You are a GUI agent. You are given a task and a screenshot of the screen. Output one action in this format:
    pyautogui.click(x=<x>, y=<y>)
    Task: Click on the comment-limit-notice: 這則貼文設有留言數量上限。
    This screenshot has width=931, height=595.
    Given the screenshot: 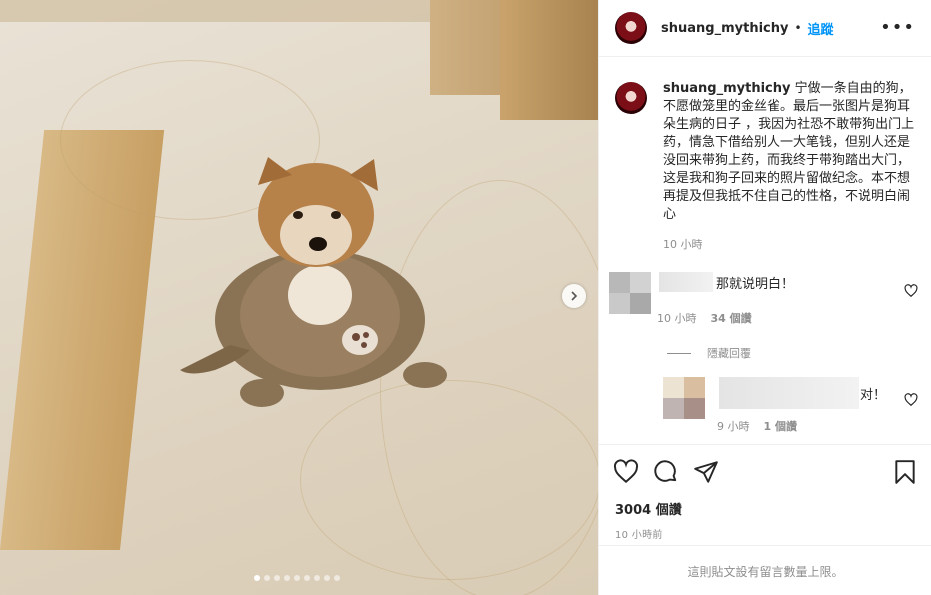 What is the action you would take?
    pyautogui.click(x=765, y=570)
    